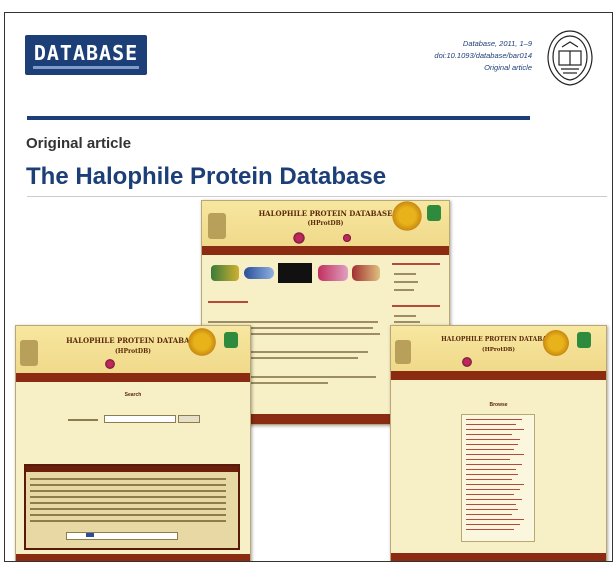 Image resolution: width=614 pixels, height=563 pixels. I want to click on journal-logo: DATABASE, so click(86, 55).